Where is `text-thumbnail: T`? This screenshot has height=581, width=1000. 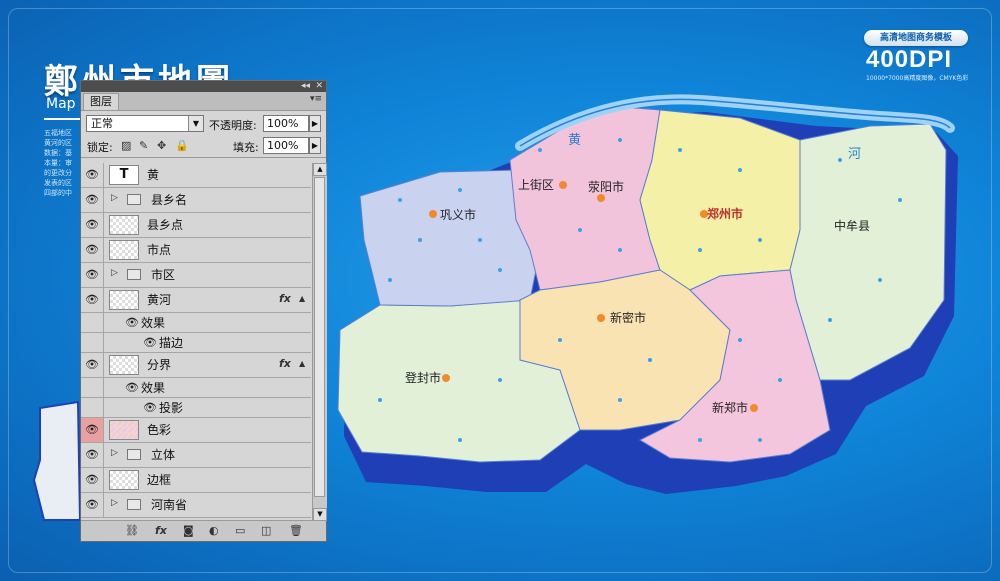
text-thumbnail: T is located at coordinates (124, 175).